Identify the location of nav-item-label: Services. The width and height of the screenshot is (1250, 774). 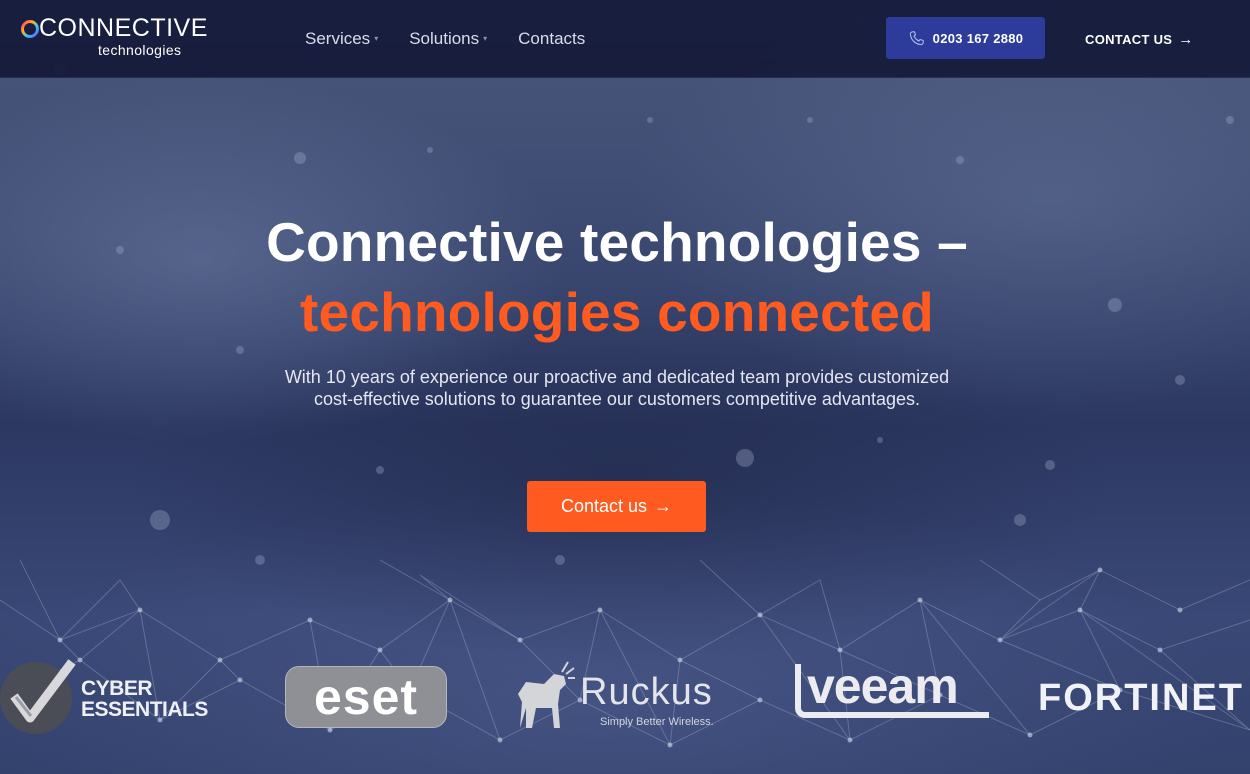
(338, 38).